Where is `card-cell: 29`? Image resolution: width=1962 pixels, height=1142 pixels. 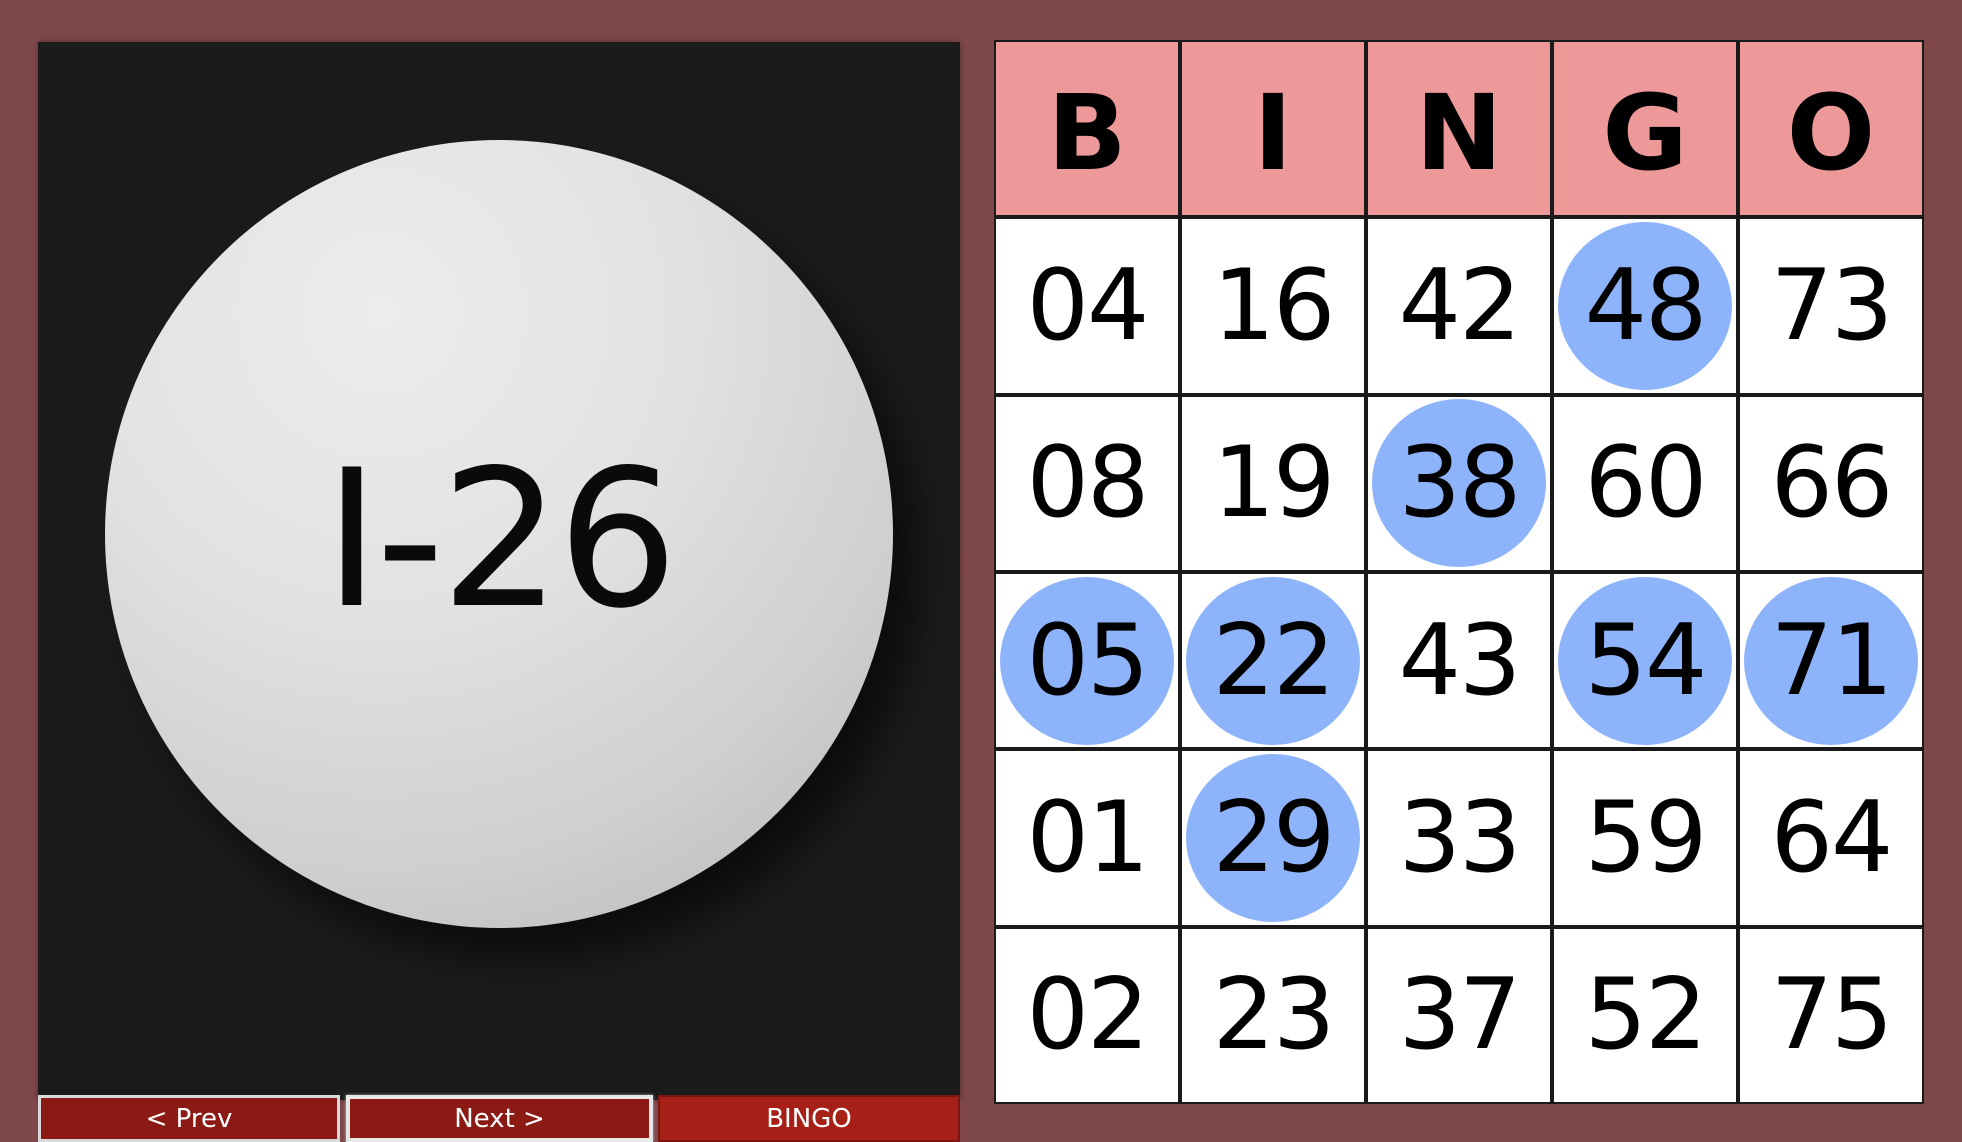 card-cell: 29 is located at coordinates (1273, 838).